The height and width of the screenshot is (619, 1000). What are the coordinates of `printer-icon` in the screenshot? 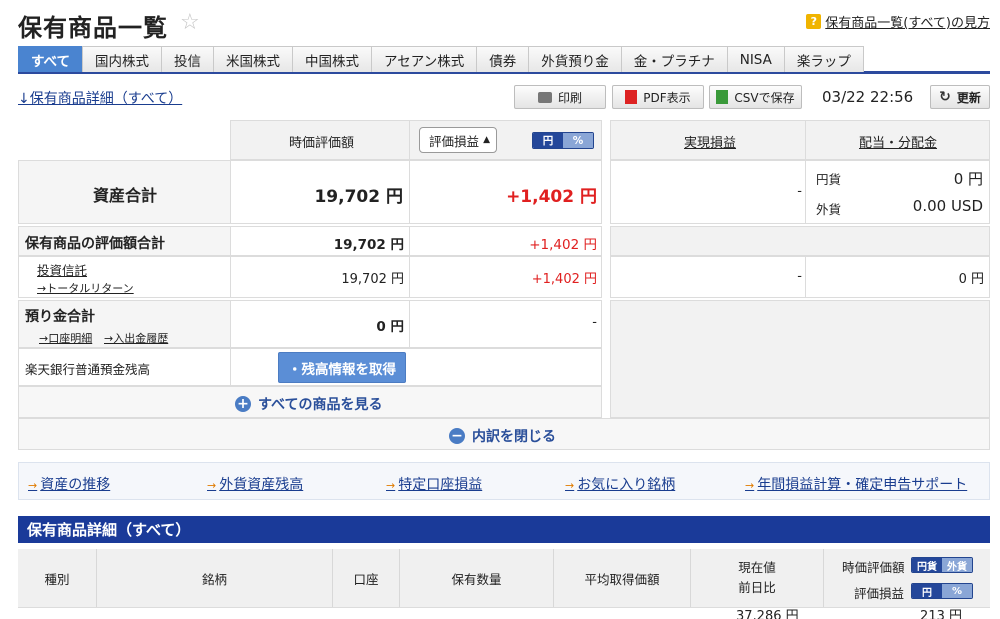 It's located at (544, 97).